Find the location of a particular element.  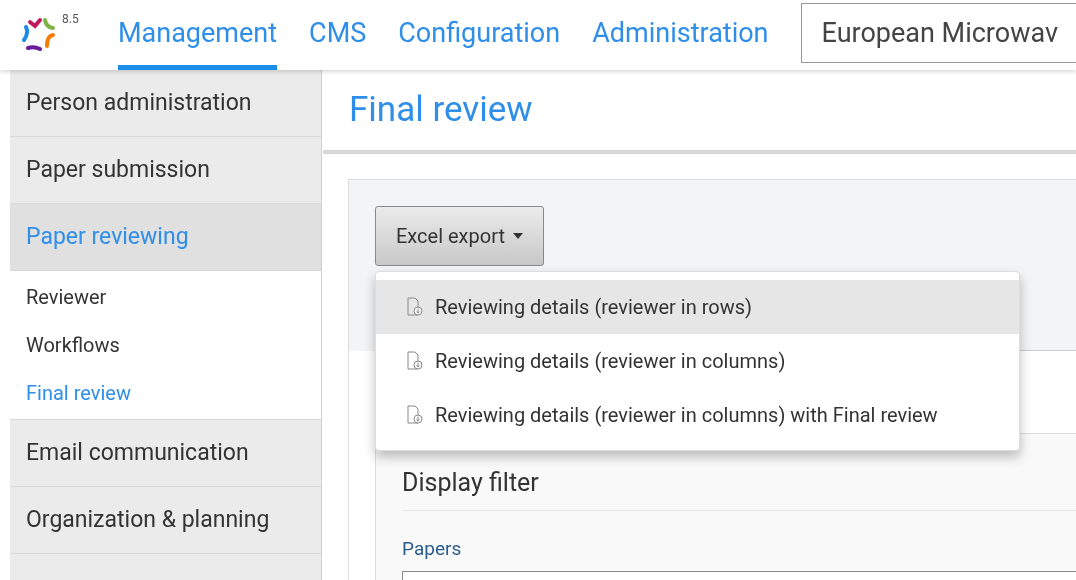

menu-item: Reviewing details (reviewer in columns) is located at coordinates (697, 361).